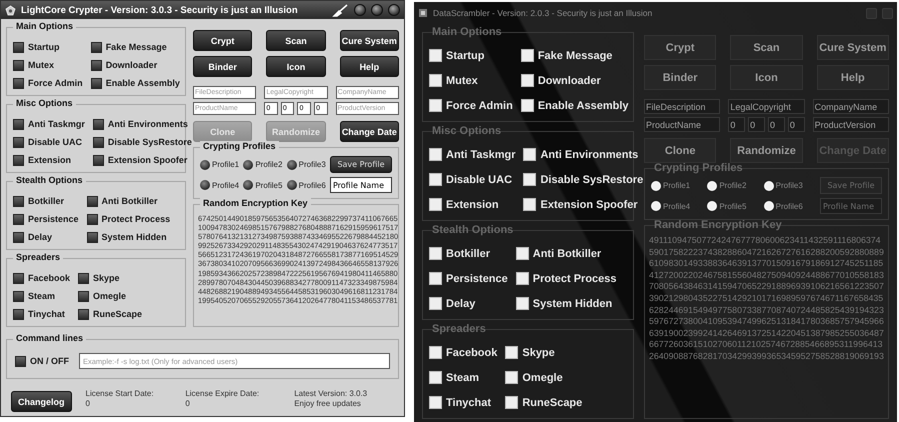 This screenshot has height=422, width=899. Describe the element at coordinates (680, 47) in the screenshot. I see `action-button: Crypt` at that location.